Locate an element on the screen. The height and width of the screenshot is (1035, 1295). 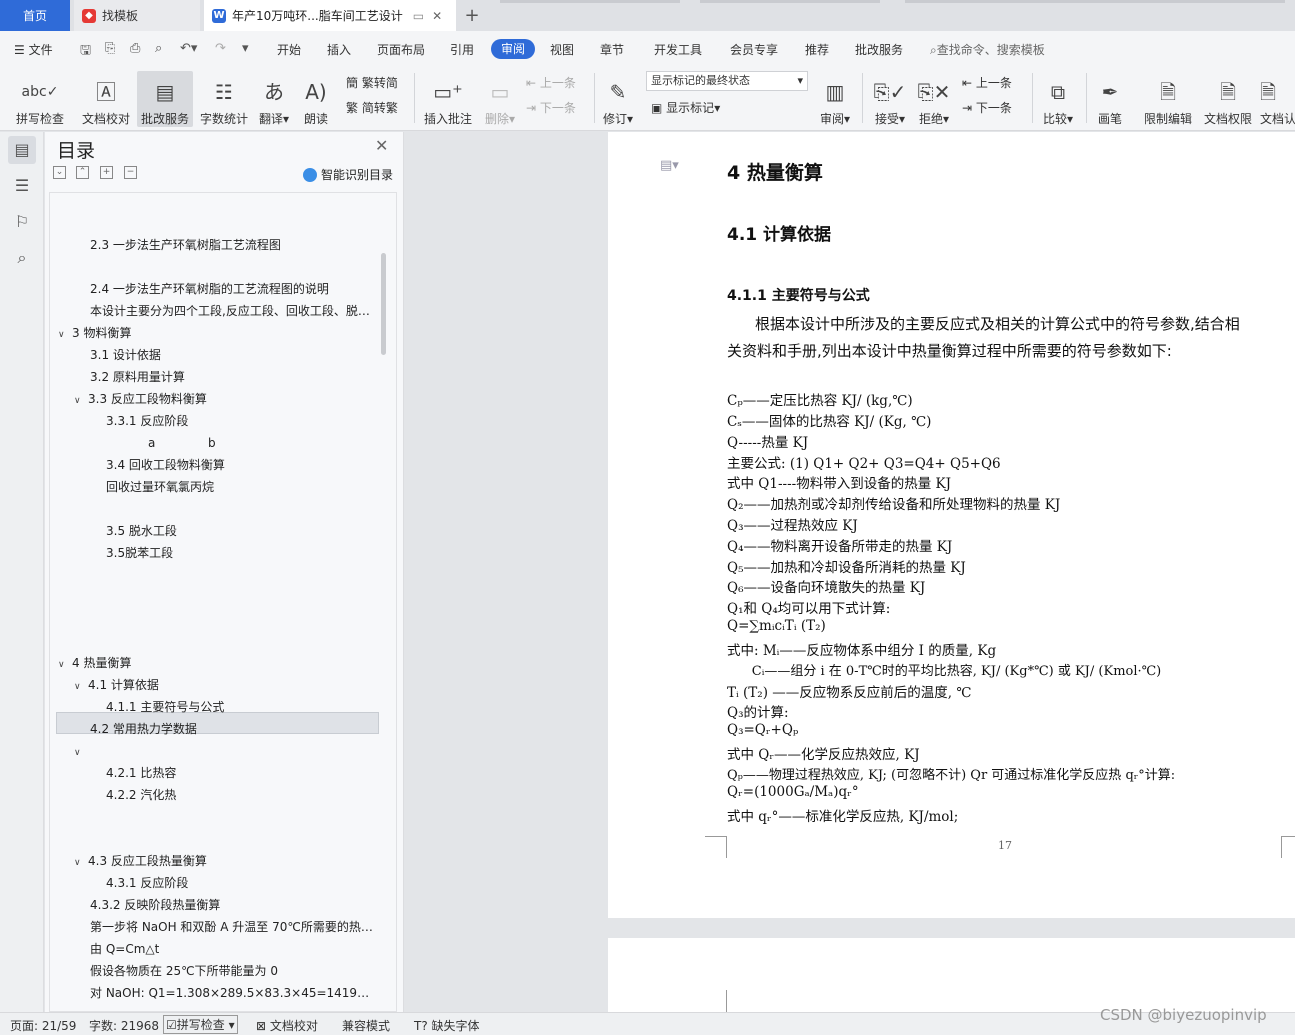
chapter-nav-icon: ☰ is located at coordinates (22, 186).